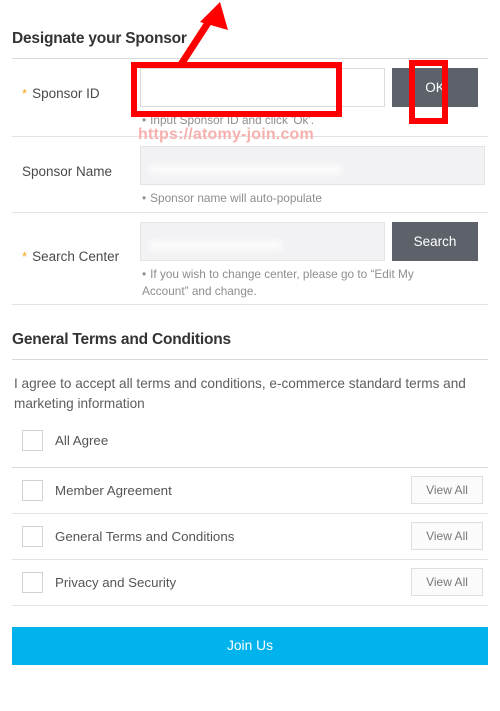  What do you see at coordinates (99, 38) in the screenshot?
I see `page-title: Designate your Sponsor` at bounding box center [99, 38].